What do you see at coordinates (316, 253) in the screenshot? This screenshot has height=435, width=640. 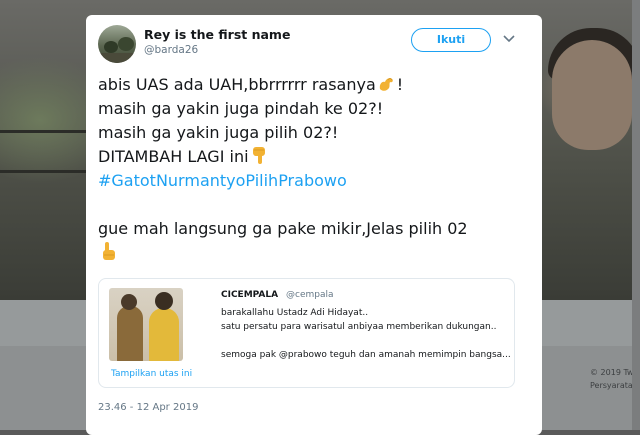 I see `tweet-line` at bounding box center [316, 253].